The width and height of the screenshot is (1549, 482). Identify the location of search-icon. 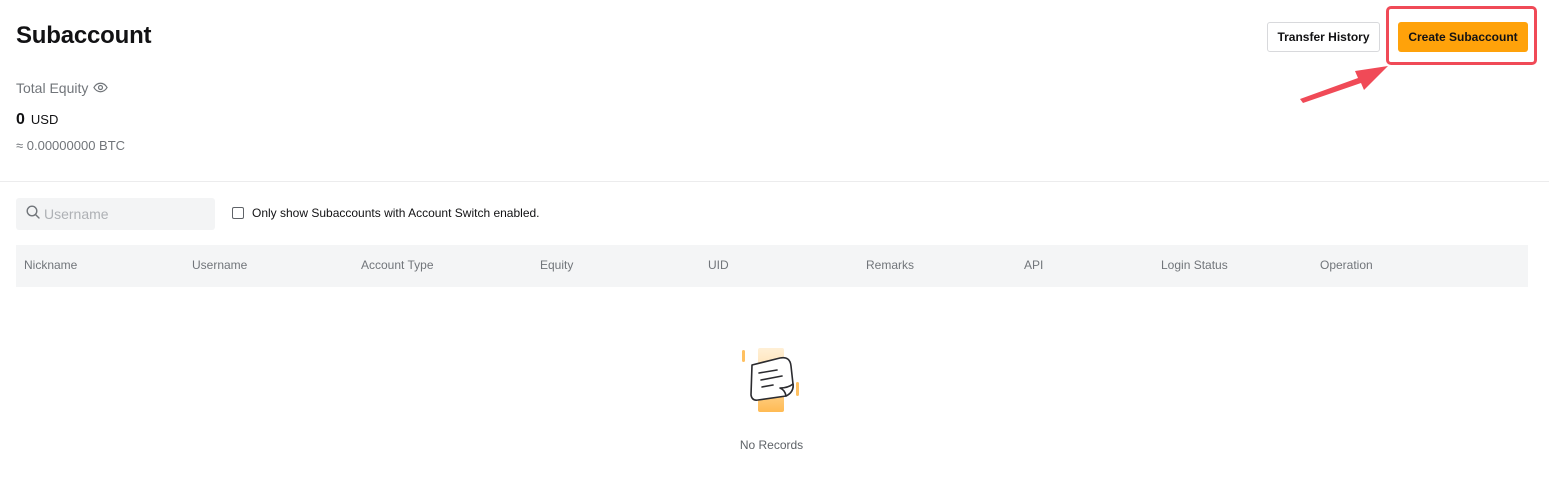
(33, 214).